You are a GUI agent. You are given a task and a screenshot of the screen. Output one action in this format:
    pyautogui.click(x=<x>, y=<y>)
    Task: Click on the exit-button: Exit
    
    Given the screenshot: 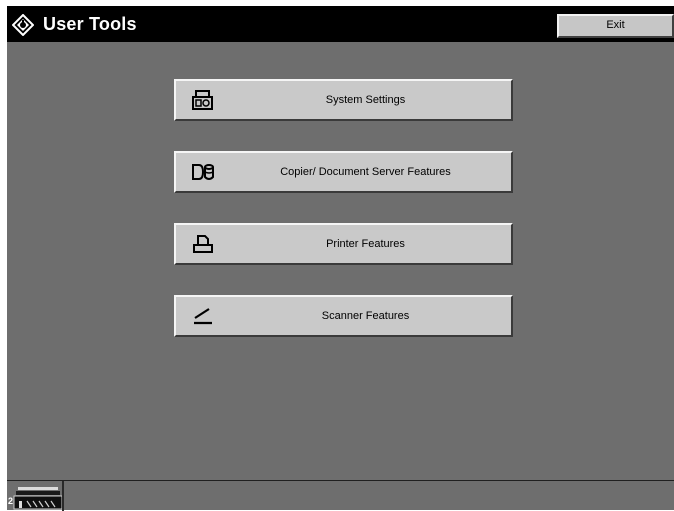 What is the action you would take?
    pyautogui.click(x=615, y=26)
    